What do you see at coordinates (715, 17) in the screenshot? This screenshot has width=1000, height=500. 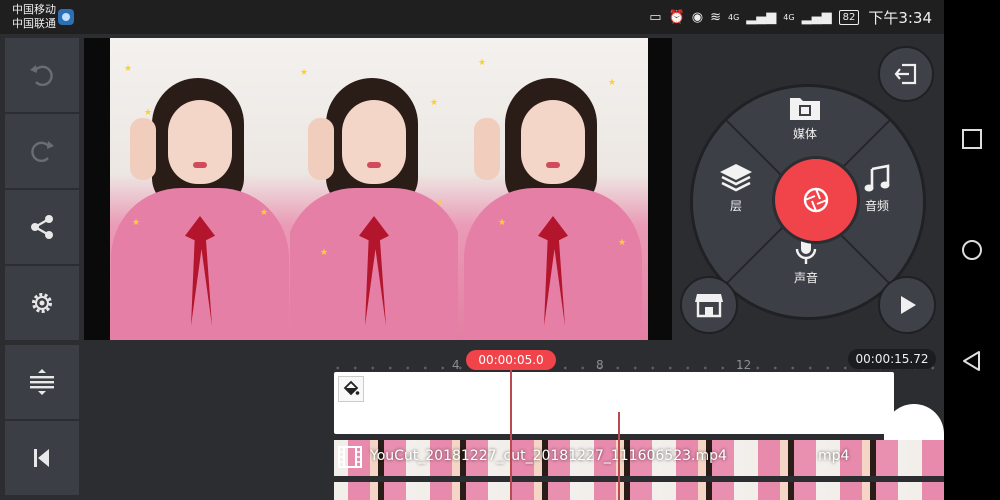 I see `wifi-icon: ≋` at bounding box center [715, 17].